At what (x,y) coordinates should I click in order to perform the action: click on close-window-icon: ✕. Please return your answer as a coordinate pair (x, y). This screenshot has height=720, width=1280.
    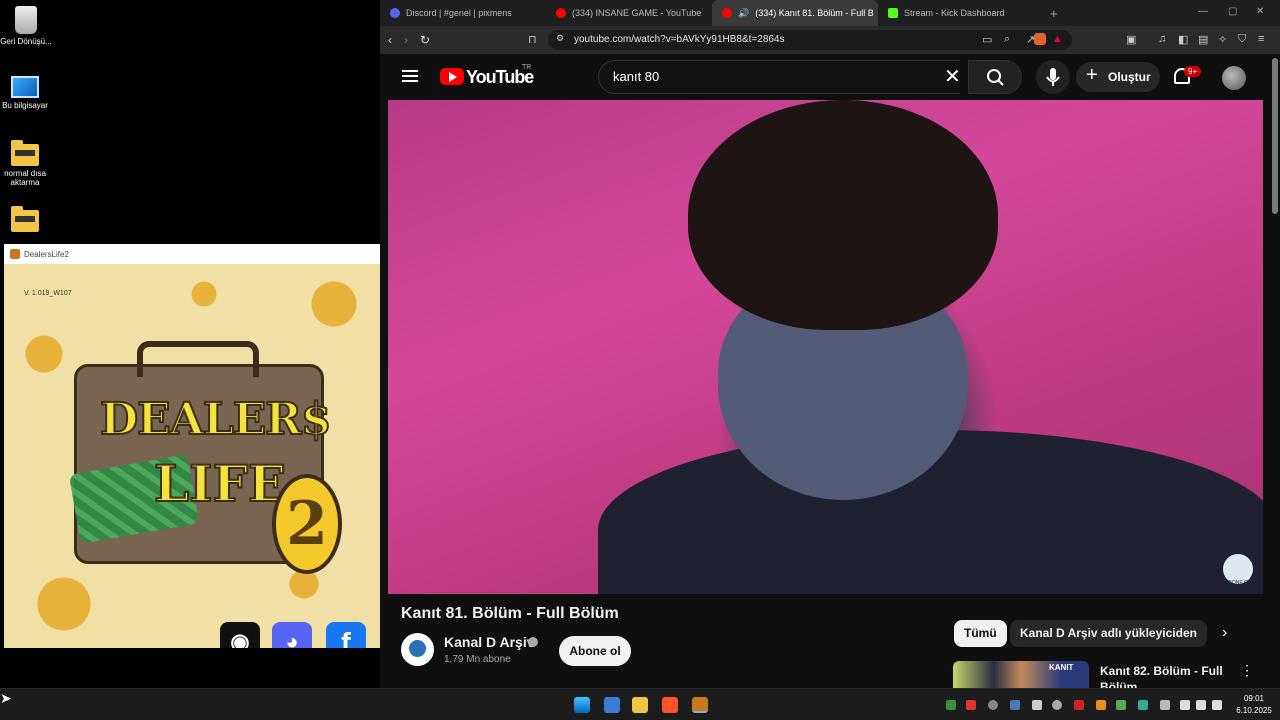
    Looking at the image, I should click on (1260, 11).